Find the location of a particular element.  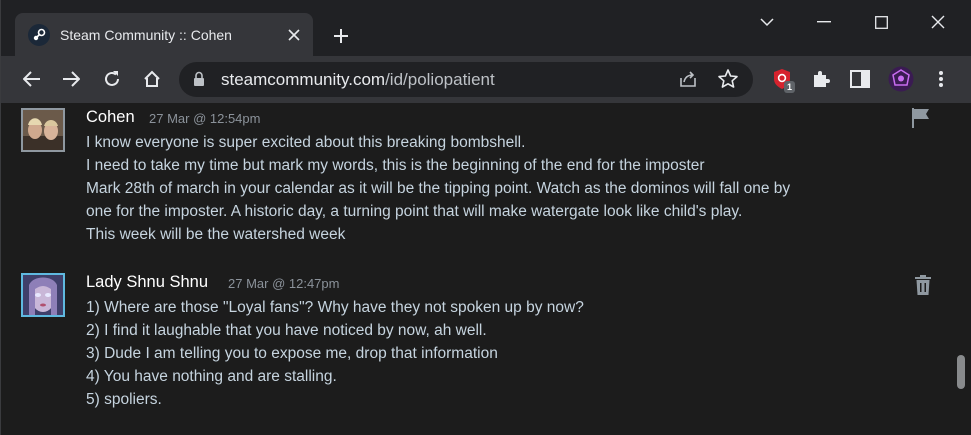

tab-title: Steam Community :: Cohen is located at coordinates (146, 34).